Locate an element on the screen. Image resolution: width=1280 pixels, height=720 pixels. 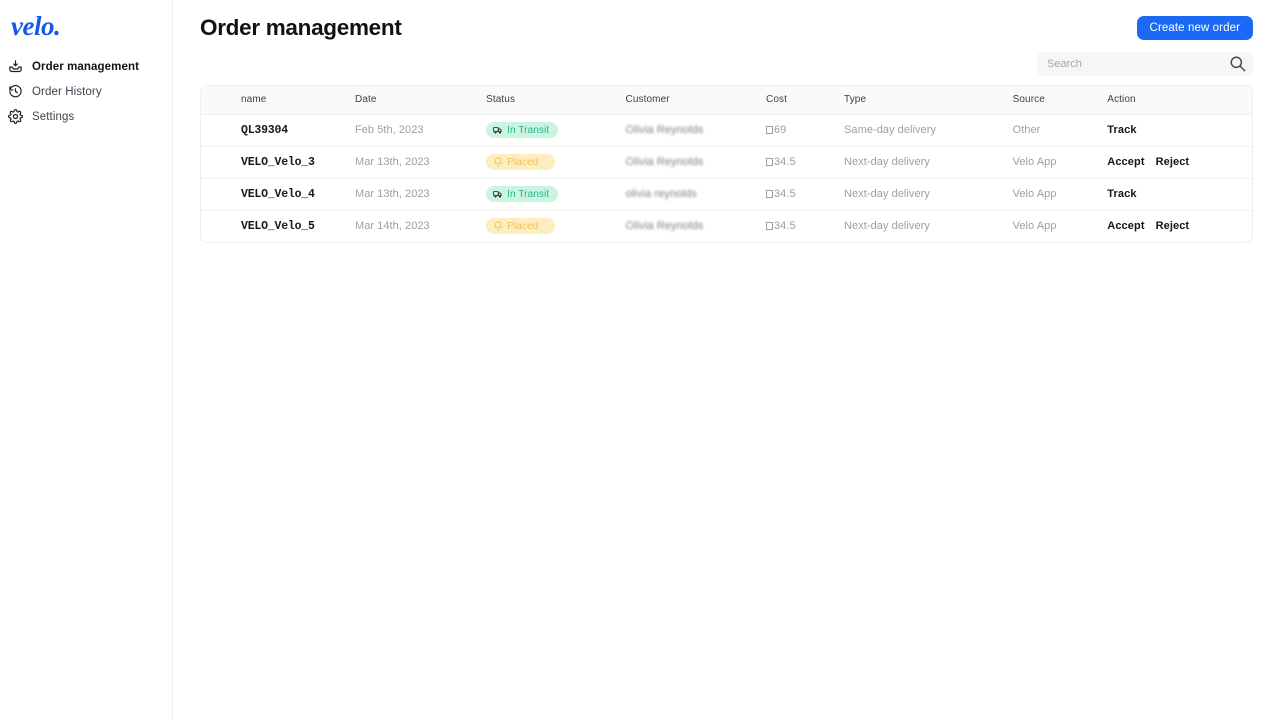
cell-source: Other is located at coordinates (1026, 130).